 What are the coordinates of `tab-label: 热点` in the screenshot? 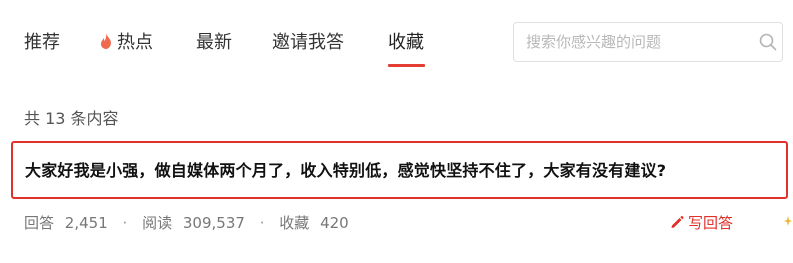 It's located at (135, 42).